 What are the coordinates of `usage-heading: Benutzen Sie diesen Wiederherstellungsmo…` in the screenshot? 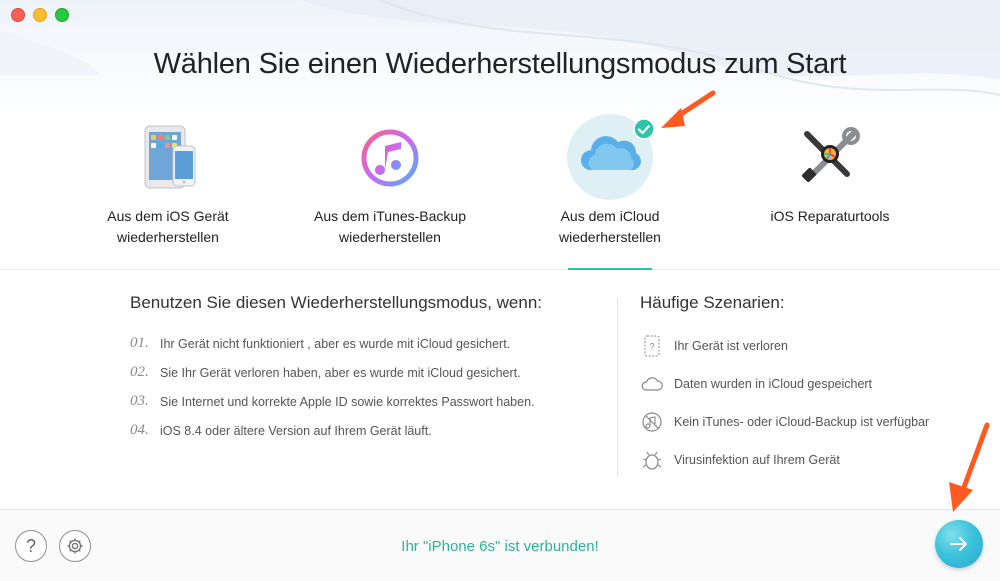 It's located at (336, 302).